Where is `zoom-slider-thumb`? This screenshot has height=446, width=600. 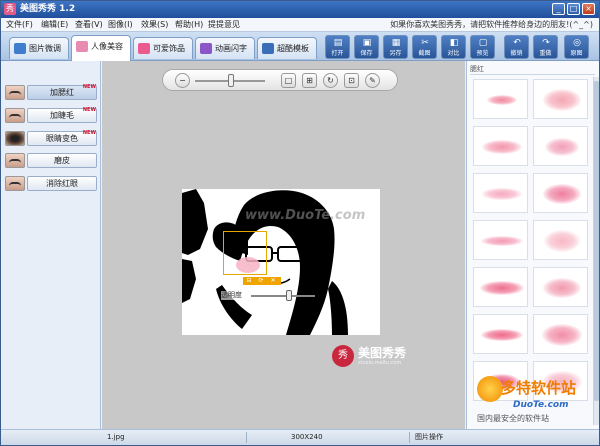 zoom-slider-thumb is located at coordinates (231, 80).